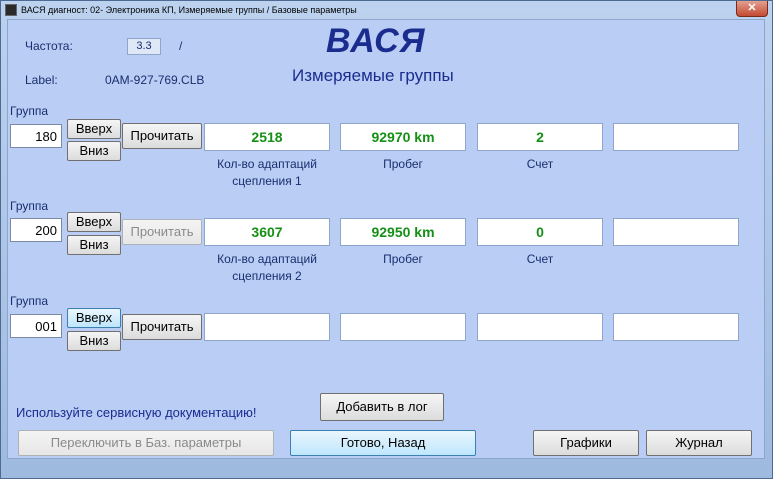 This screenshot has width=773, height=479. What do you see at coordinates (144, 46) in the screenshot?
I see `frequency-value: 3.3` at bounding box center [144, 46].